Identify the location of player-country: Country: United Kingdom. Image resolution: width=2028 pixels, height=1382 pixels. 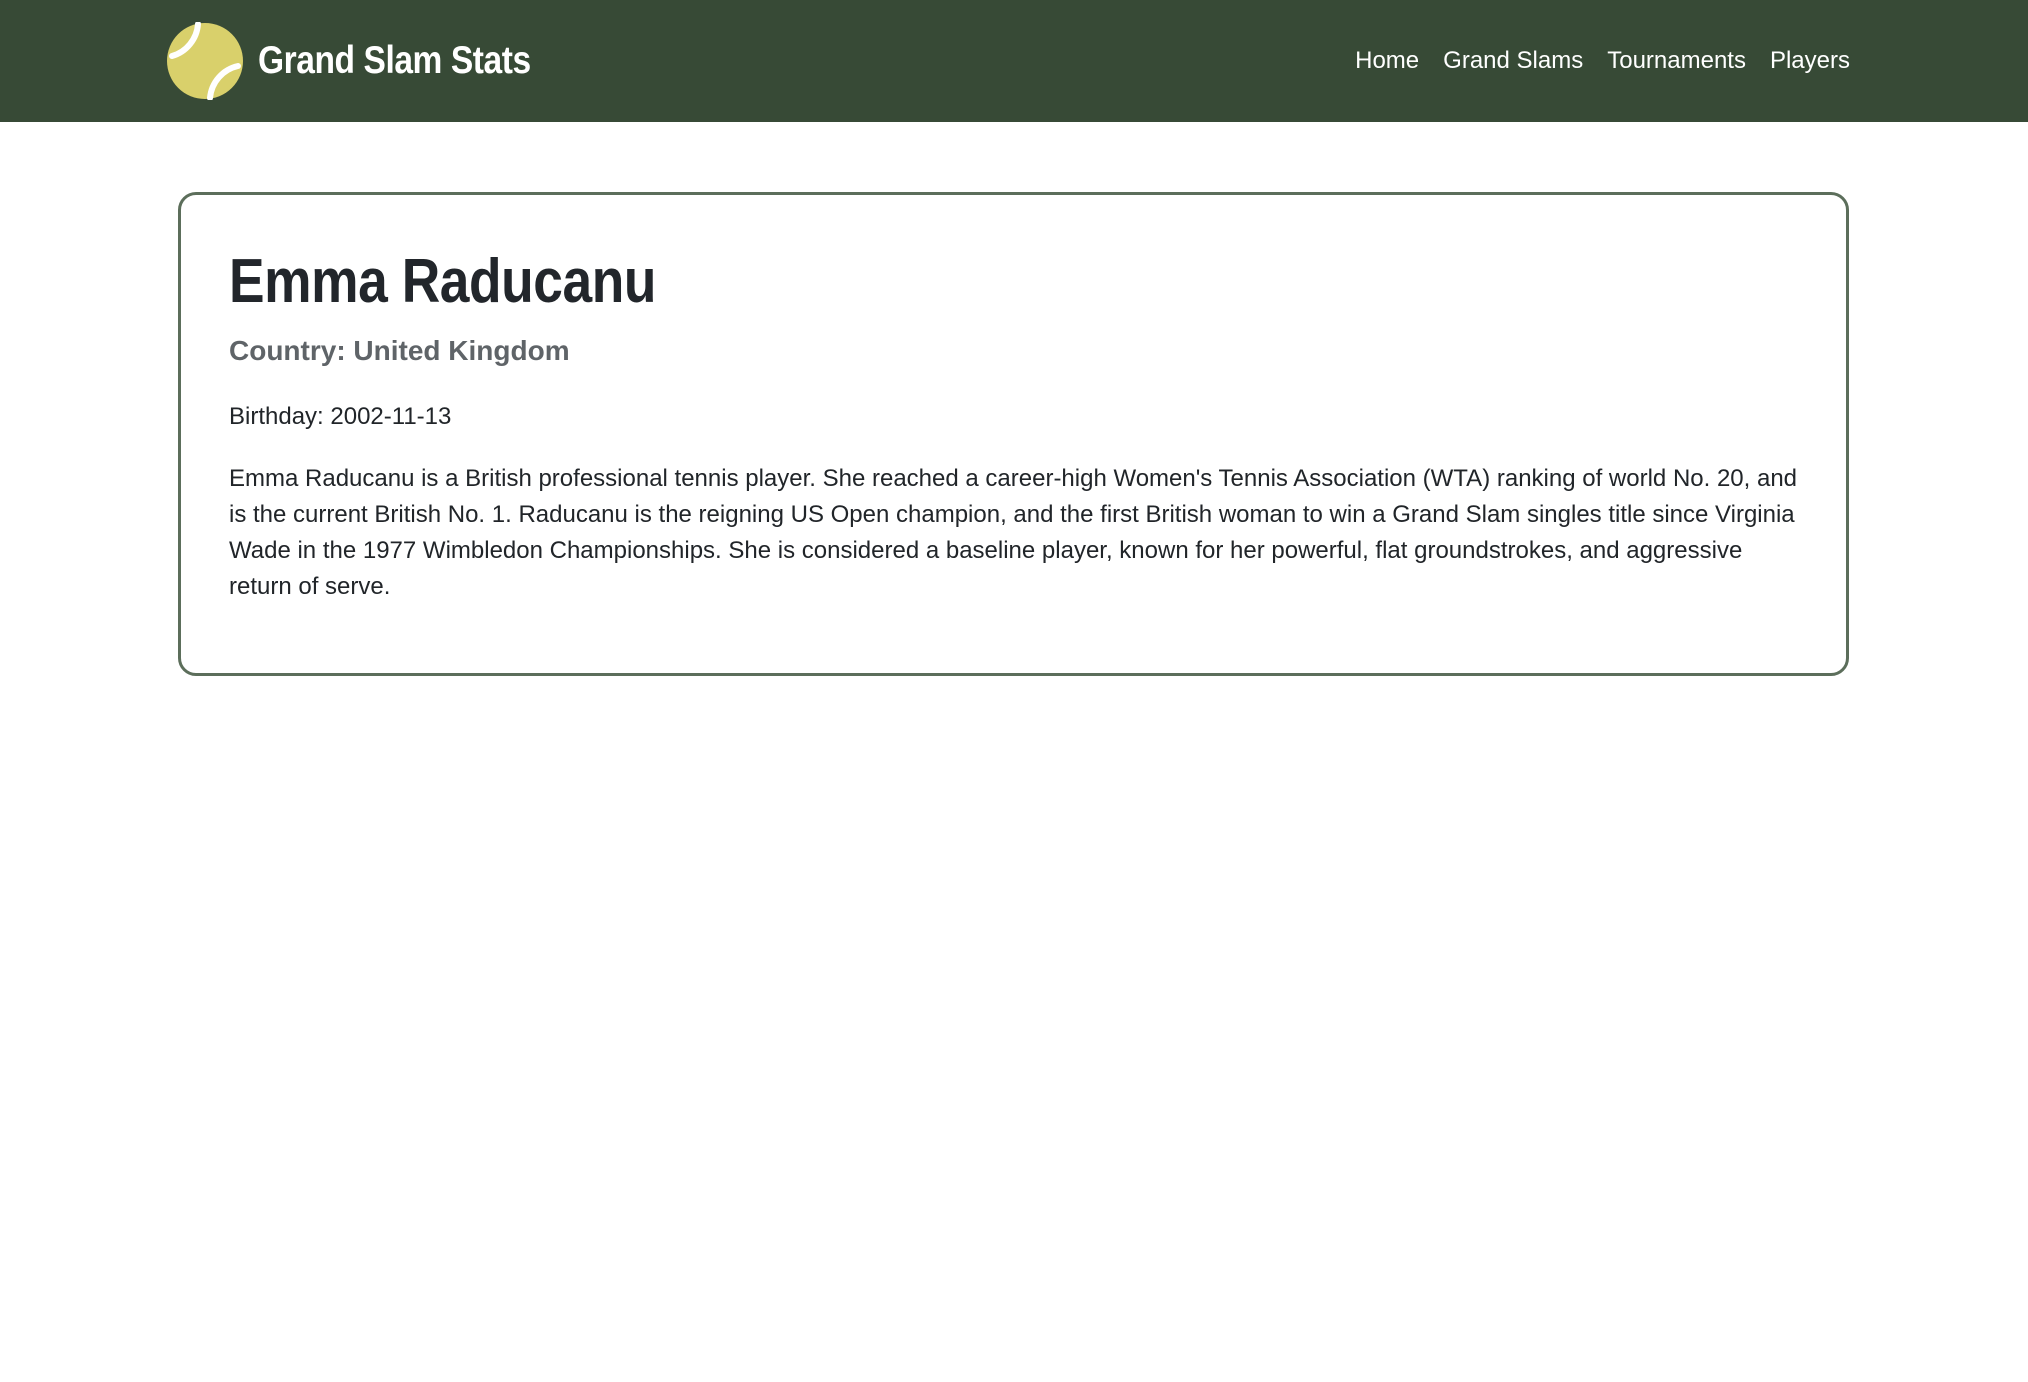
(399, 350).